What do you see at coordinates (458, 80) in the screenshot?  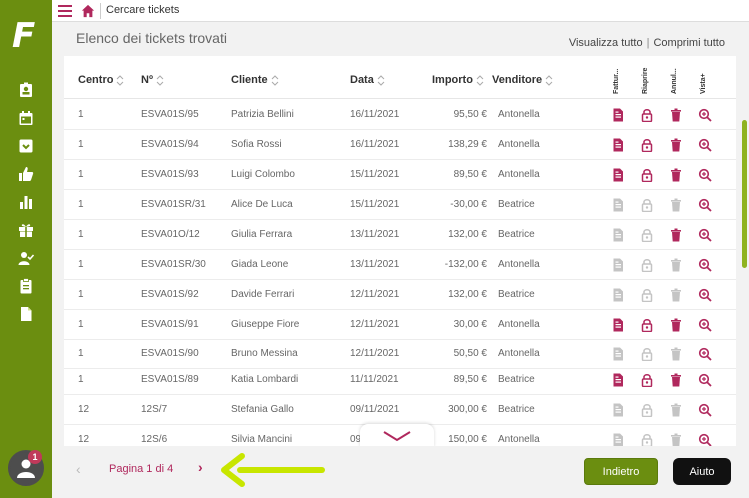 I see `column-header-importo: Importo` at bounding box center [458, 80].